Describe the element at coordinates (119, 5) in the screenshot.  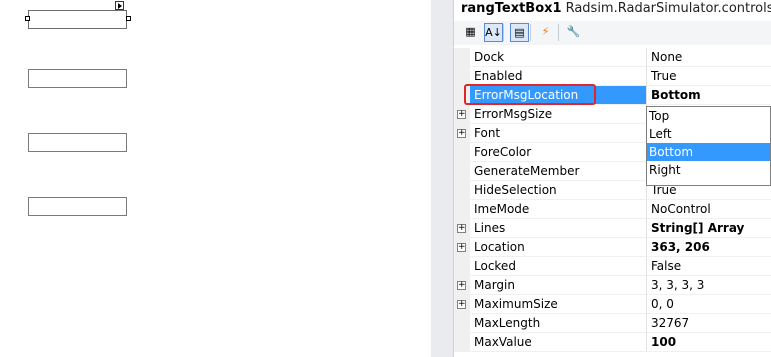
I see `smart-tag-arrow-icon` at that location.